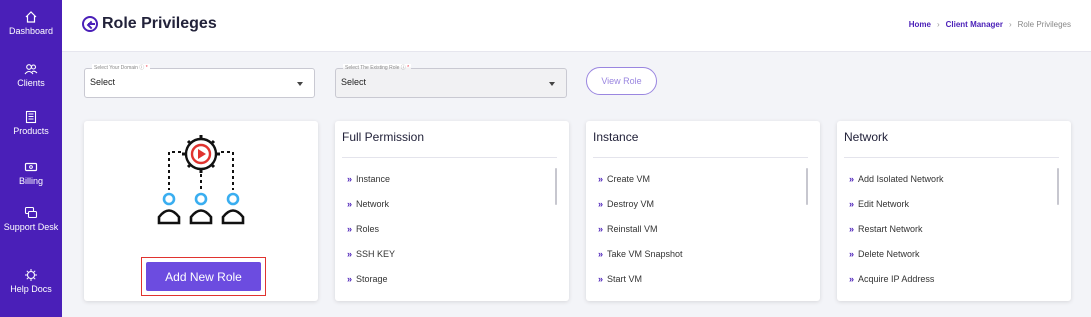  What do you see at coordinates (866, 137) in the screenshot?
I see `card-title: Network` at bounding box center [866, 137].